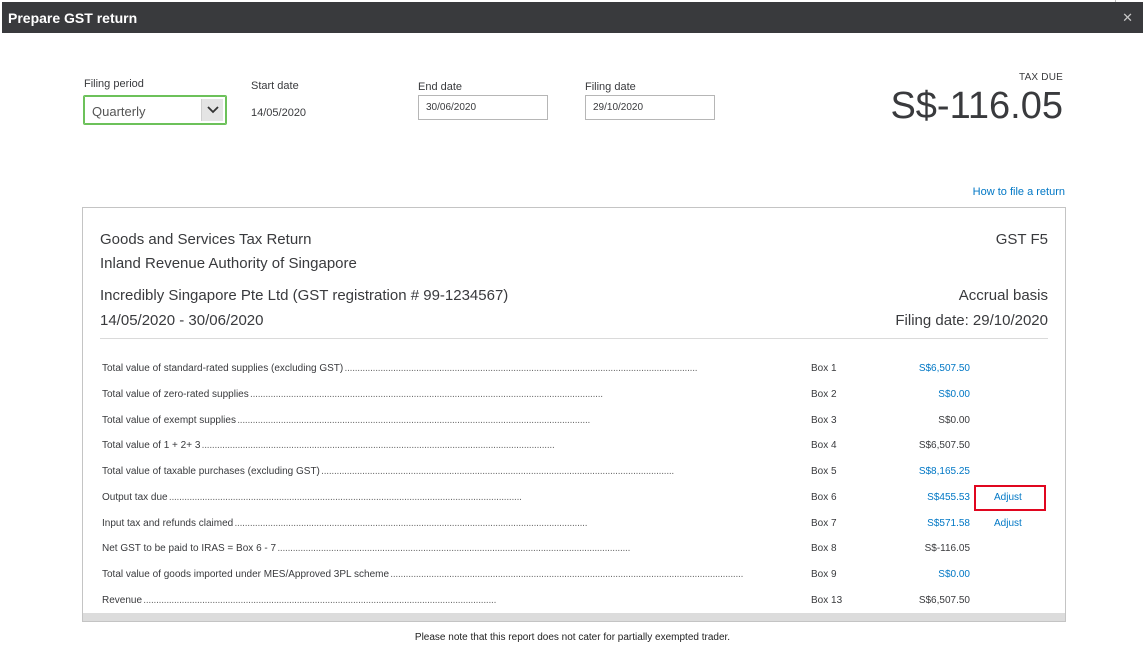 Image resolution: width=1145 pixels, height=661 pixels. What do you see at coordinates (456, 394) in the screenshot?
I see `row-description: Total value of zero-rated supplies` at bounding box center [456, 394].